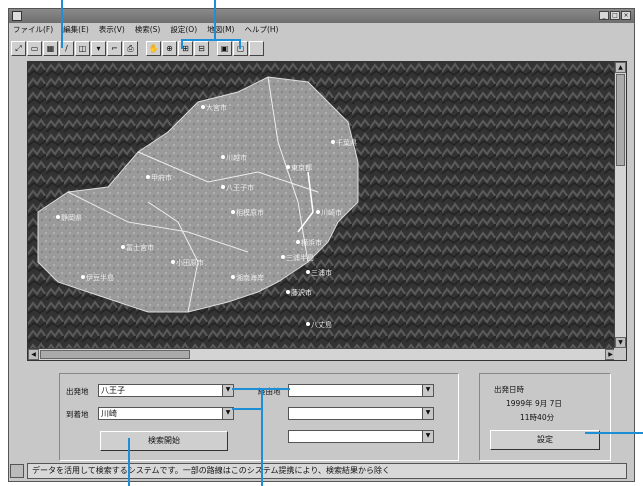  I want to click on map-label: 相模原市, so click(250, 212).